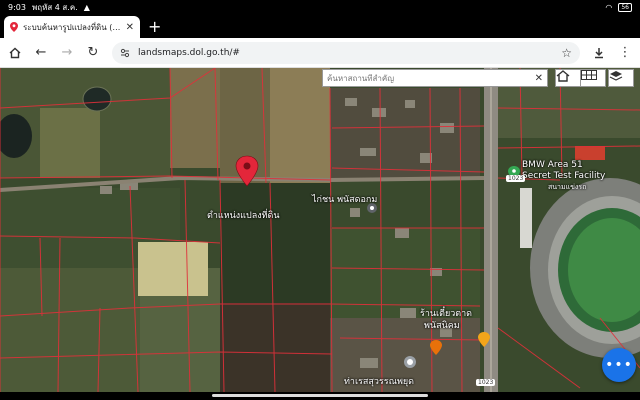 The height and width of the screenshot is (400, 640). What do you see at coordinates (41, 52) in the screenshot?
I see `back-icon: ←` at bounding box center [41, 52].